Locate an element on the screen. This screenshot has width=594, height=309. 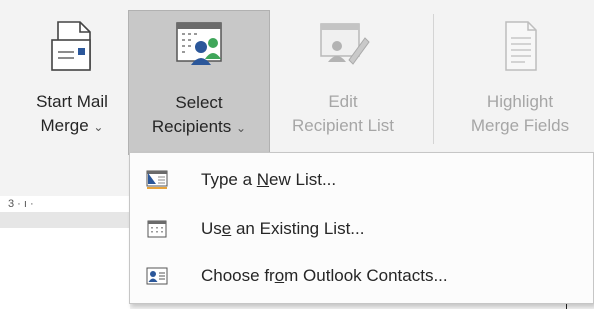
horizontal-ruler: 3 · ı · is located at coordinates (65, 204).